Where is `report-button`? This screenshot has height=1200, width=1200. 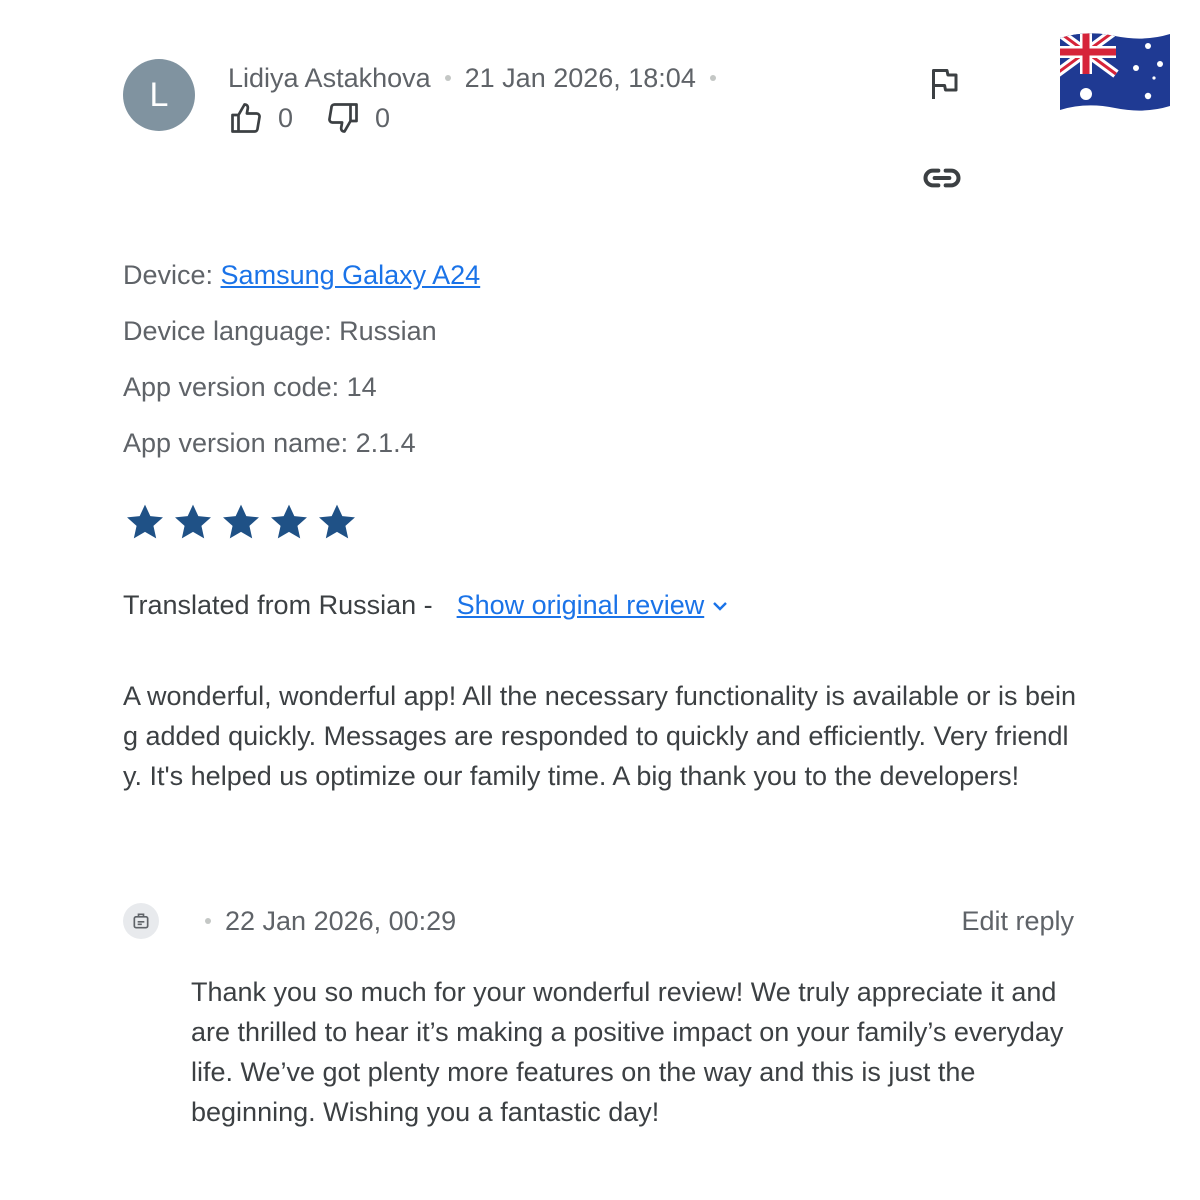
report-button is located at coordinates (944, 84).